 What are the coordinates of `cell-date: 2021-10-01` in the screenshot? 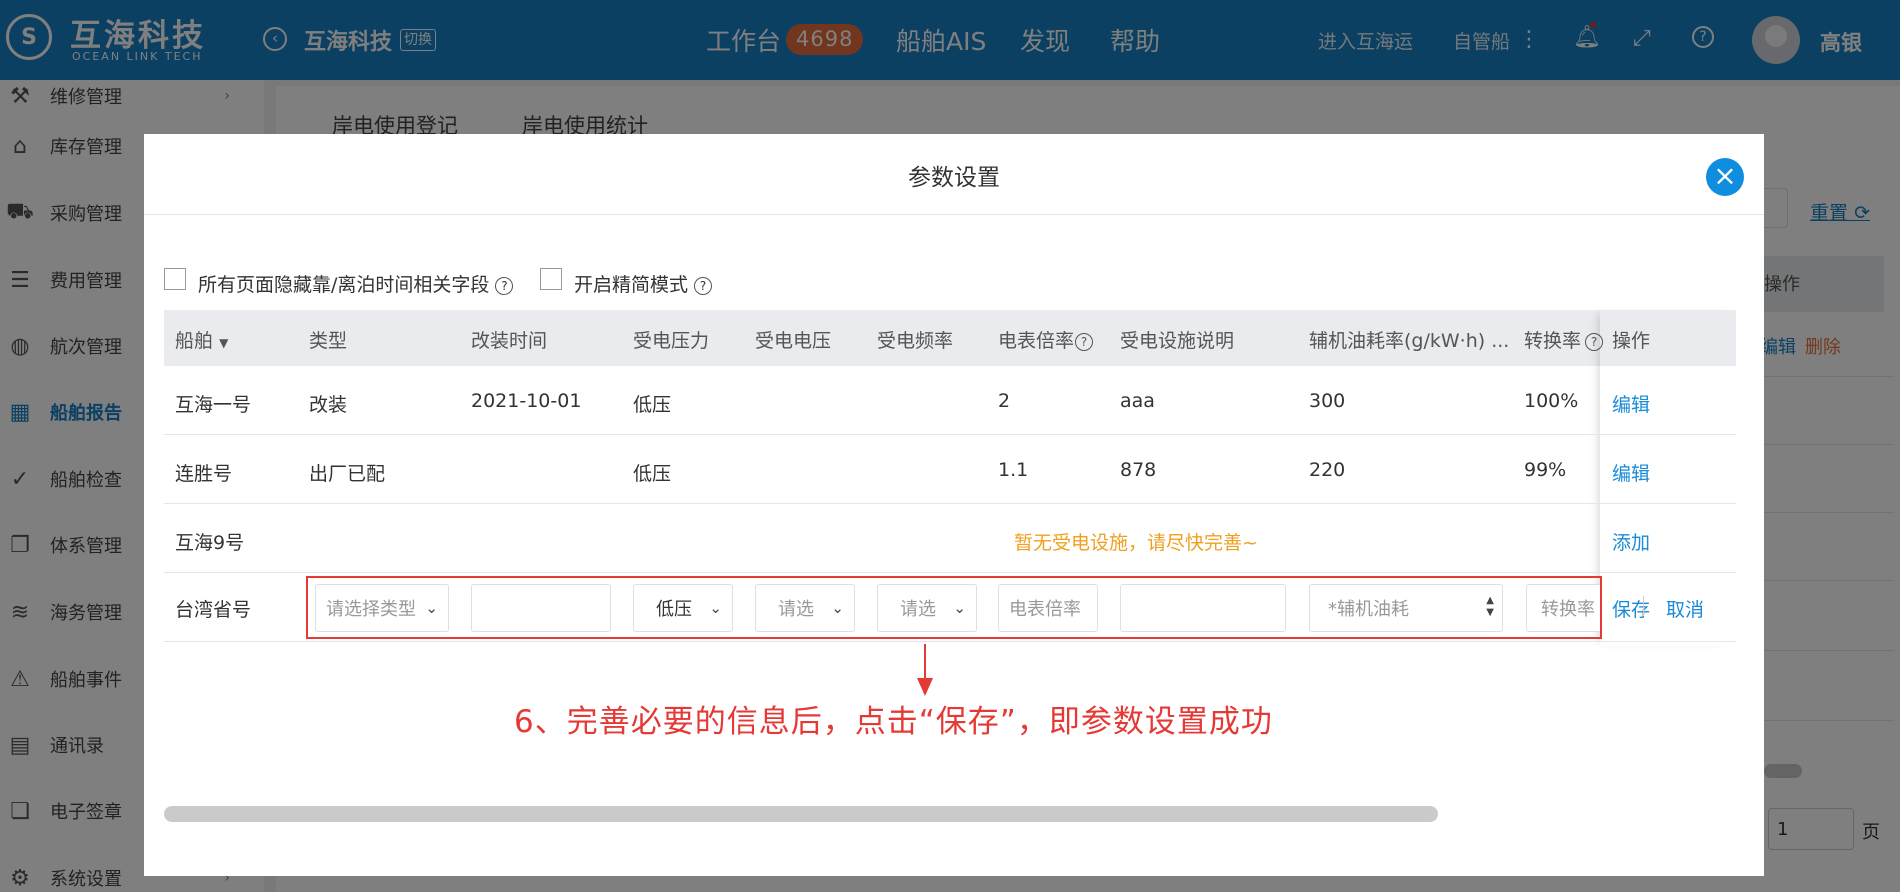 It's located at (526, 401).